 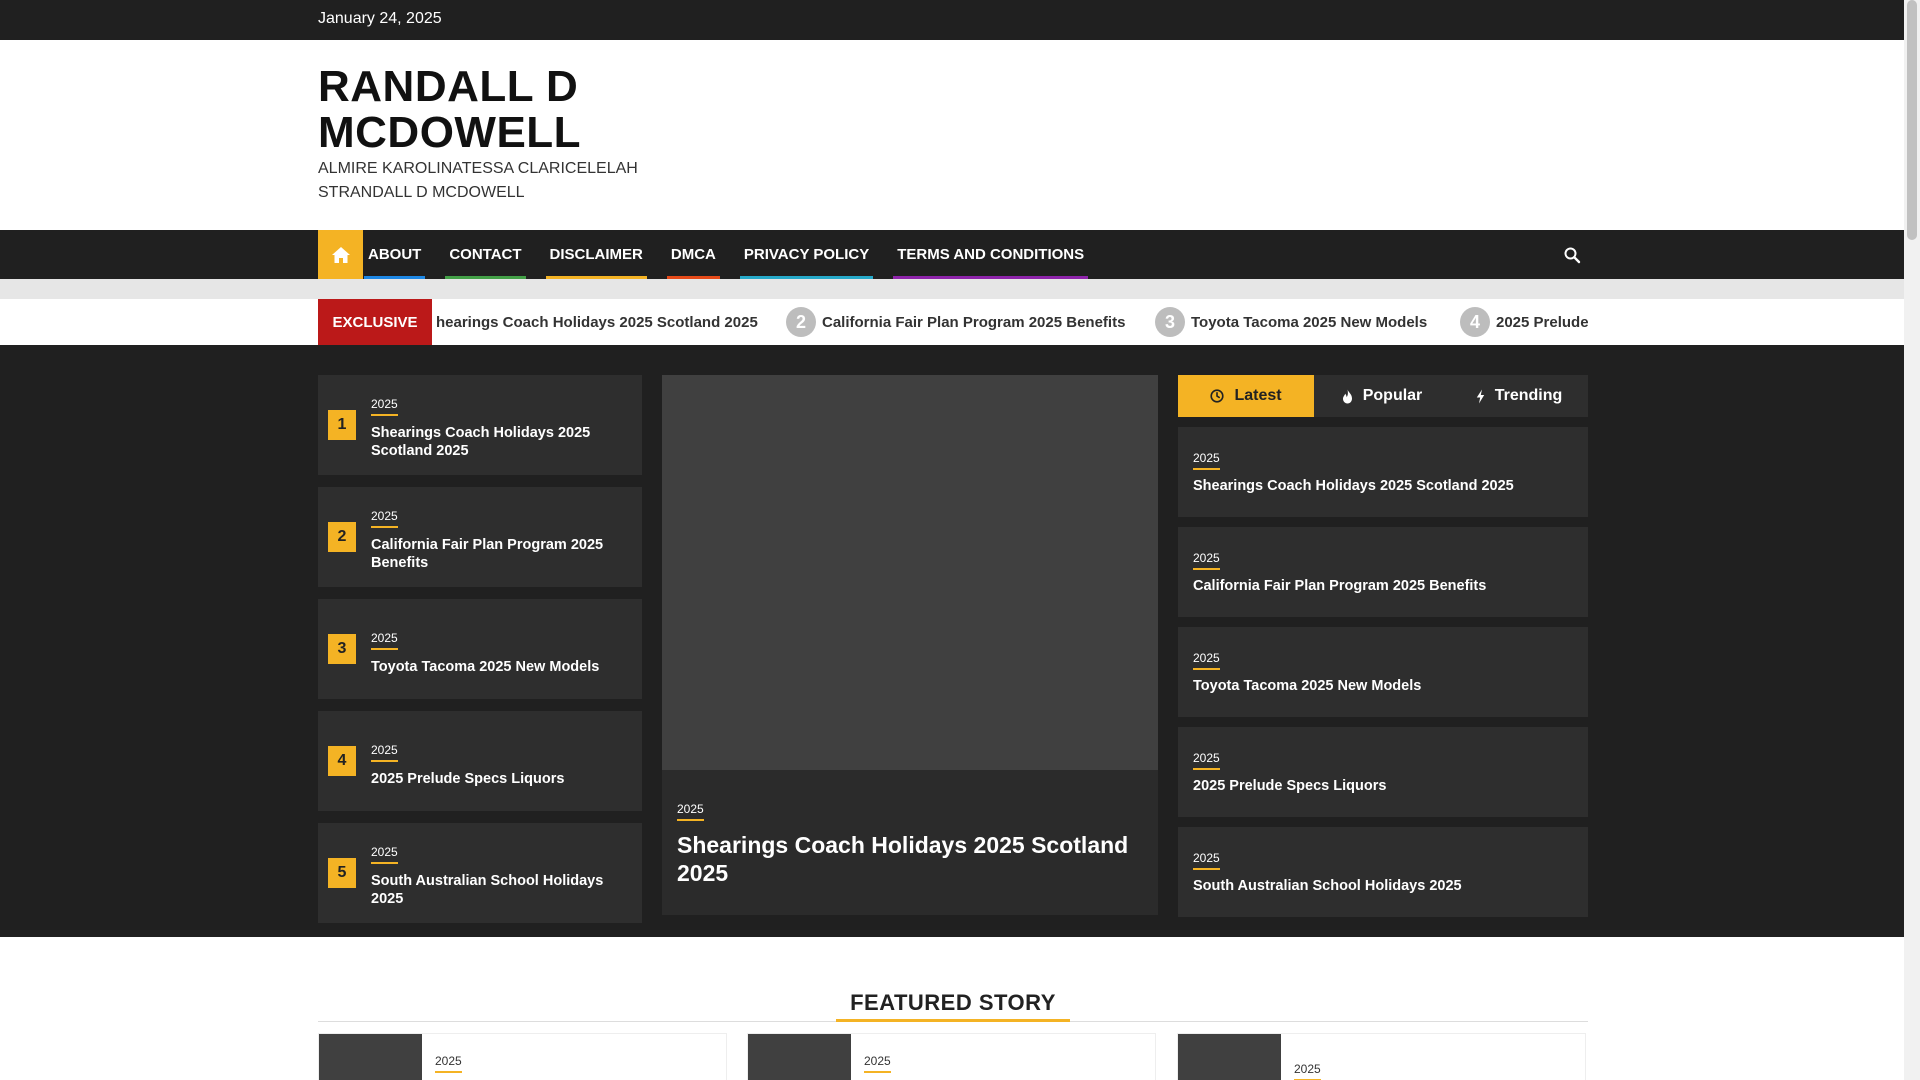 I want to click on fire-icon, so click(x=1347, y=396).